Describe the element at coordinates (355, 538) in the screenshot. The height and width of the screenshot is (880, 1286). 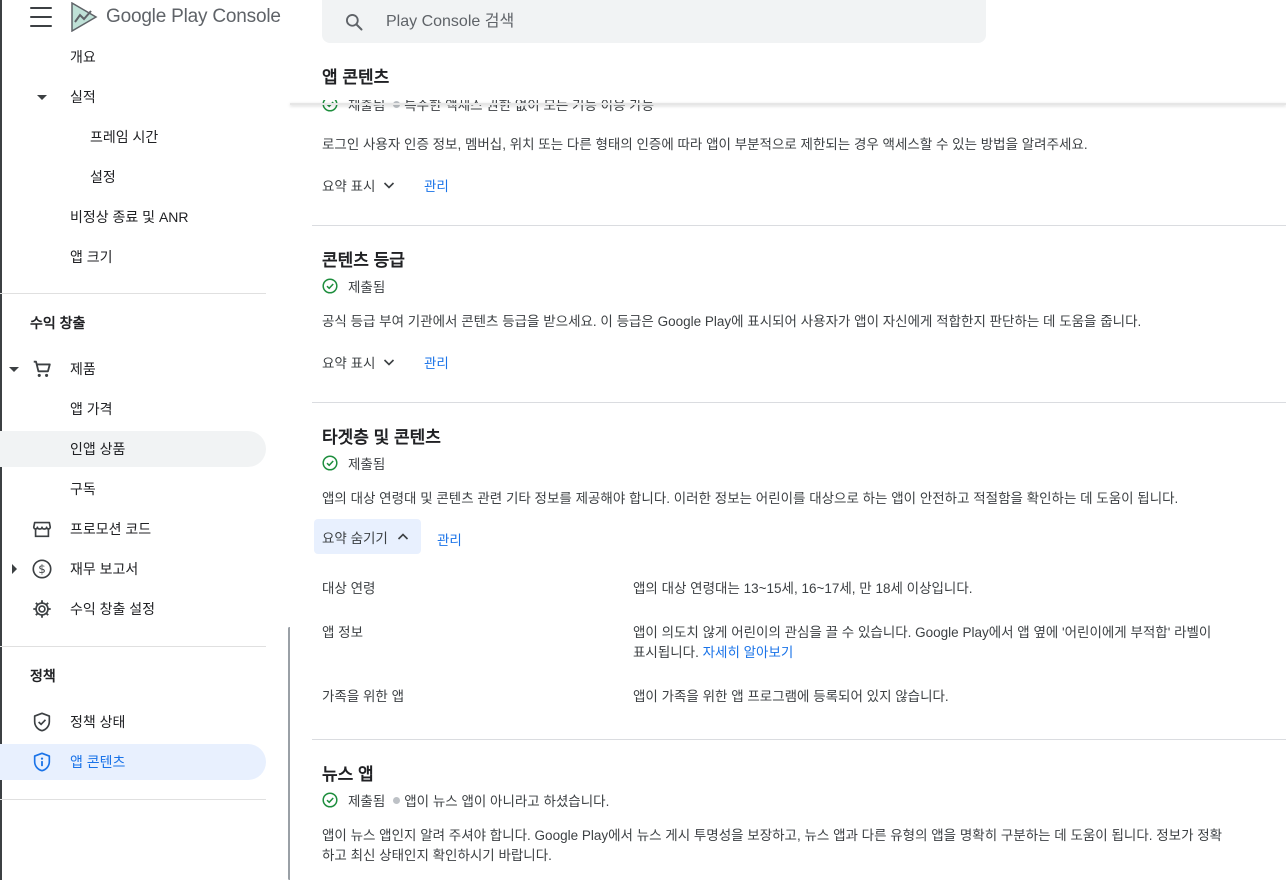
I see `button-label: 요약 숨기기` at that location.